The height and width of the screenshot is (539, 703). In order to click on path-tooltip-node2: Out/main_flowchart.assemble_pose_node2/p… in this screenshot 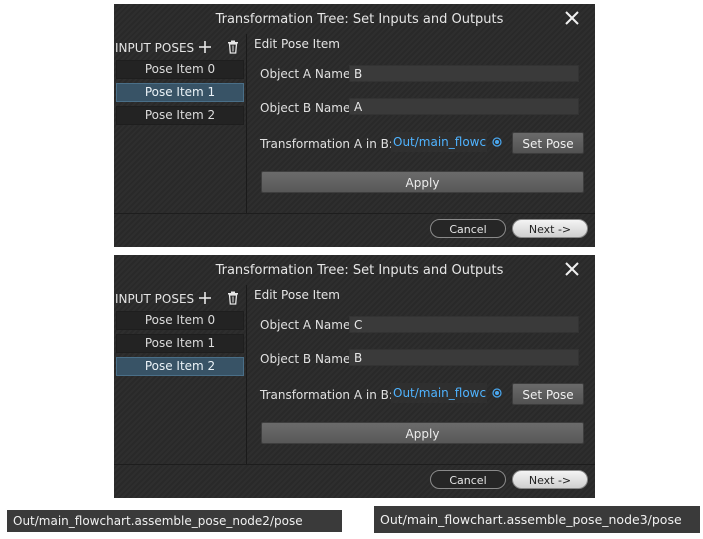, I will do `click(174, 521)`.